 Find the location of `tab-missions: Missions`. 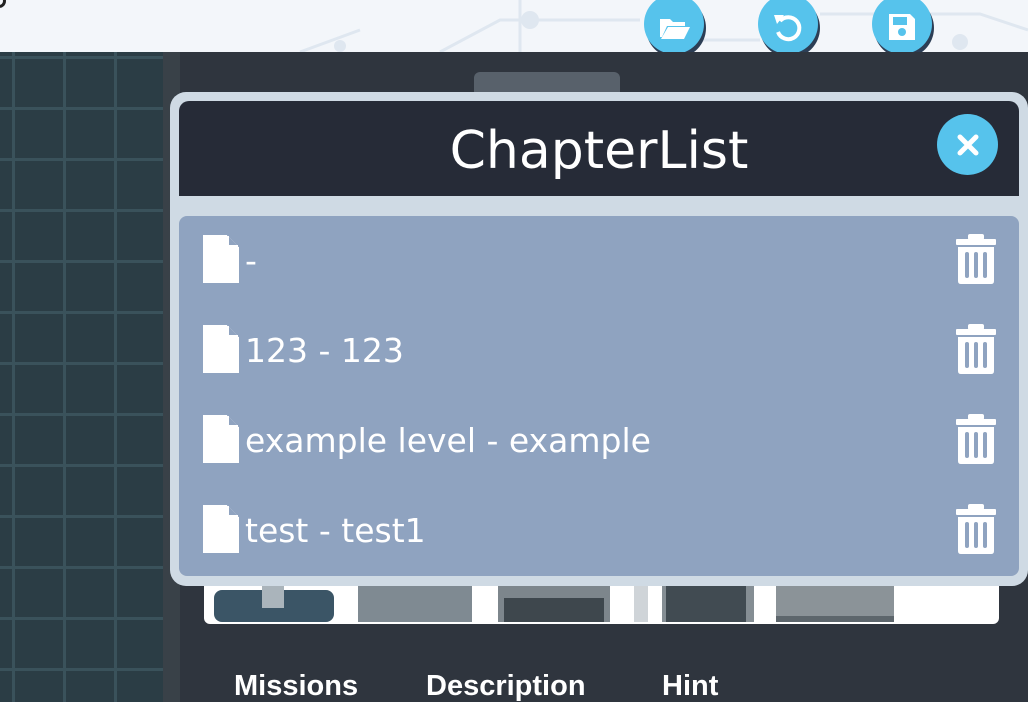

tab-missions: Missions is located at coordinates (296, 686).